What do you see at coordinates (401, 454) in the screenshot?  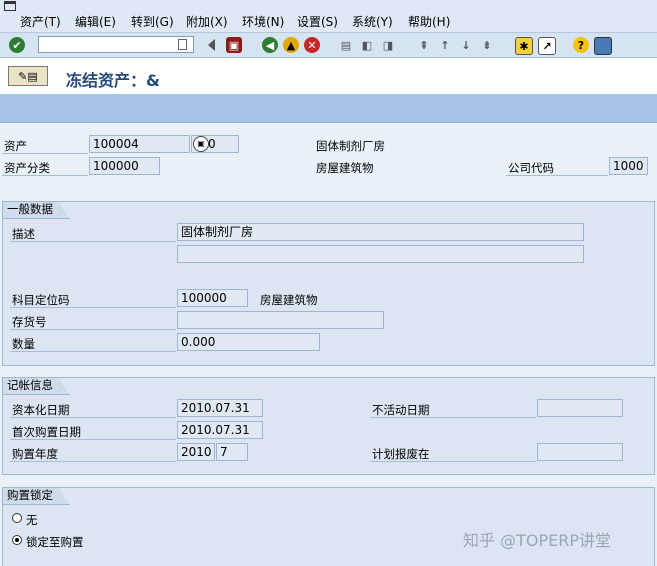 I see `planned-retirement-label: 计划报废在` at bounding box center [401, 454].